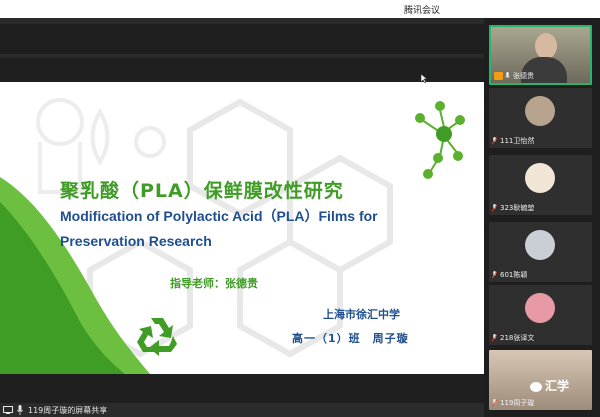 This screenshot has width=600, height=417. Describe the element at coordinates (517, 403) in the screenshot. I see `participant-name: 119周子璇` at that location.